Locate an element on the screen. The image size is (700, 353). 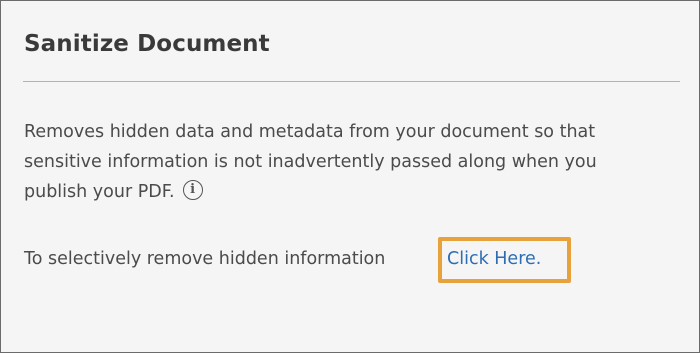
click-here-link: Click Here. is located at coordinates (494, 259).